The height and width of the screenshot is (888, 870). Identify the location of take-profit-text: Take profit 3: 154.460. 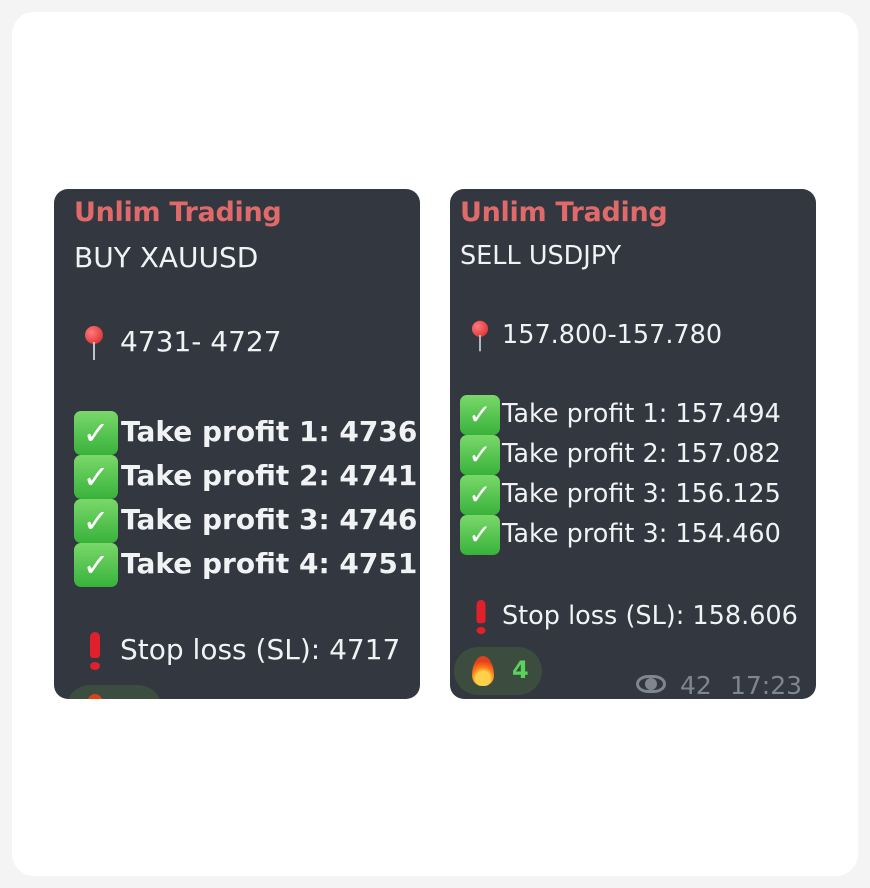
(641, 534).